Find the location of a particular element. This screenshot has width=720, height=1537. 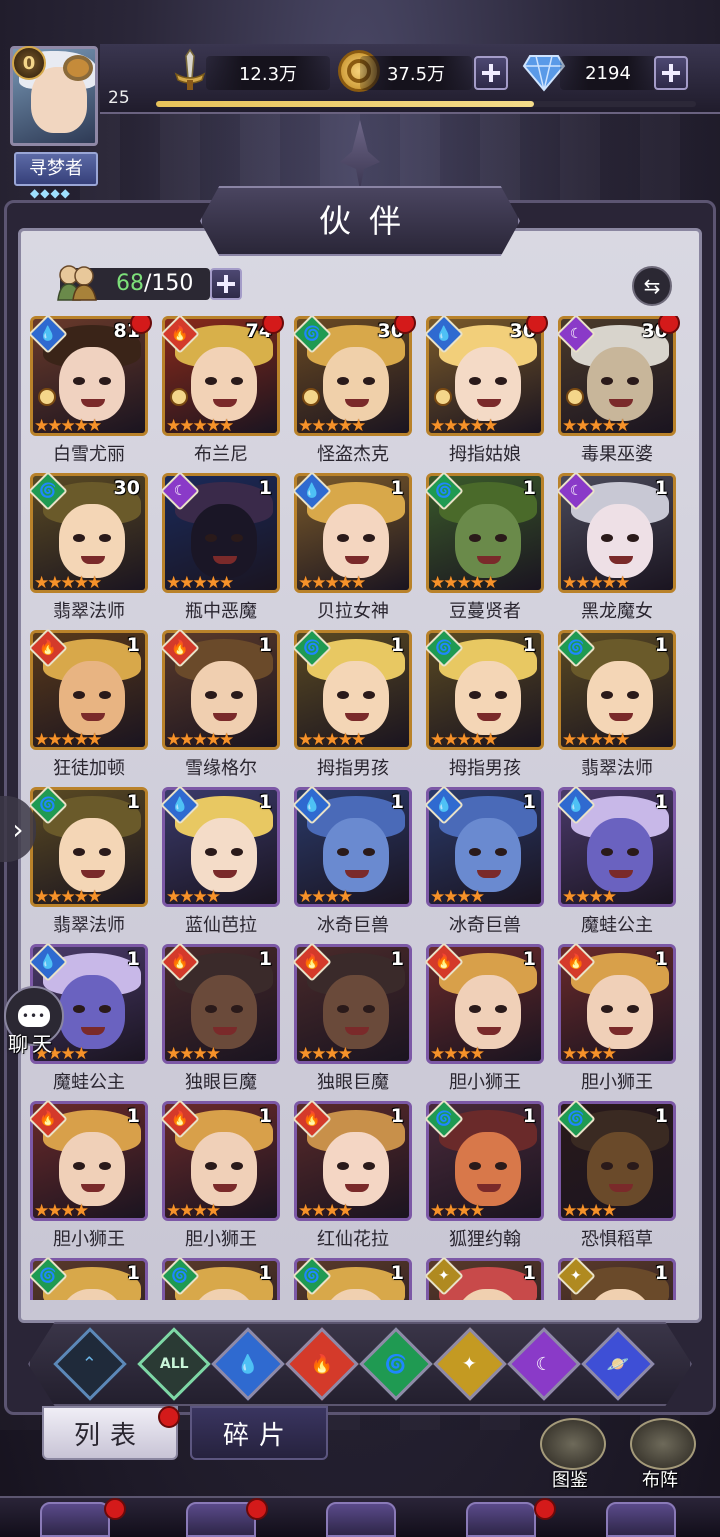

hero-card: 🌀 30 ★★★★★ 翡翠法师 is located at coordinates (89, 547).